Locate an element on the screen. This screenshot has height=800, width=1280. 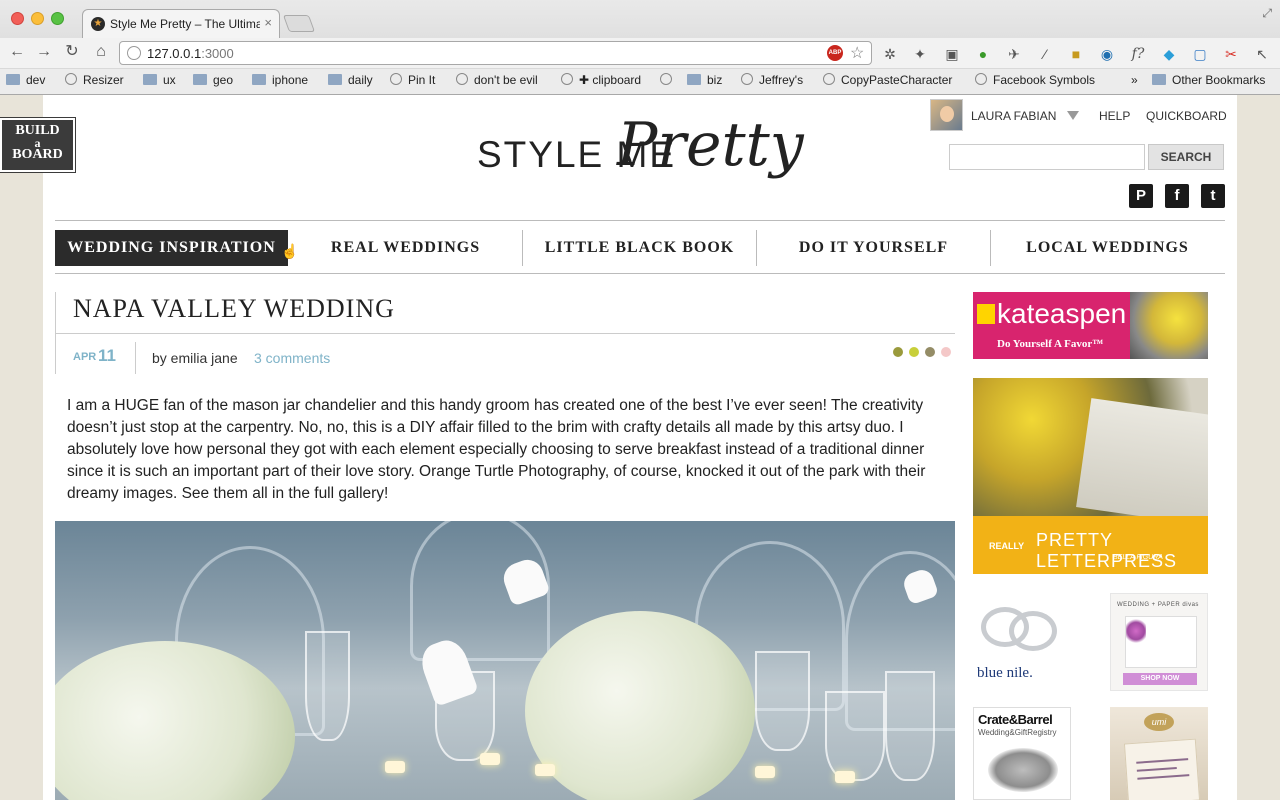
bookmark-item: don't be evil is located at coordinates (497, 80).